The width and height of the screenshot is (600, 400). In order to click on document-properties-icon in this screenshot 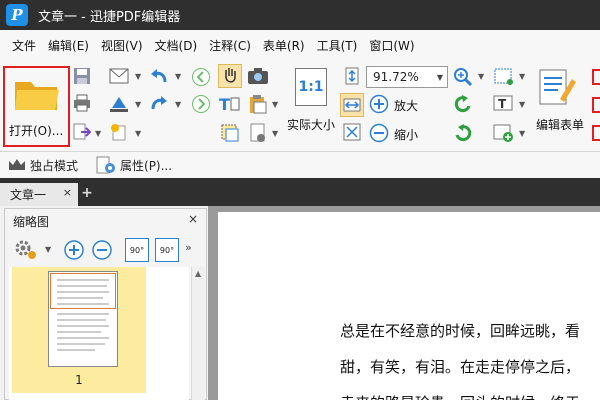, I will do `click(258, 133)`.